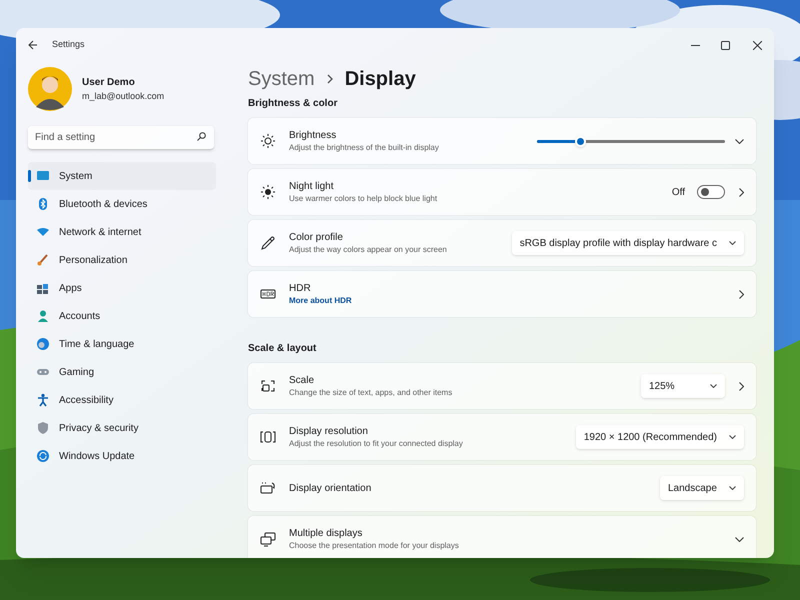 The width and height of the screenshot is (800, 600). What do you see at coordinates (122, 400) in the screenshot?
I see `nav-item: Accessibility` at bounding box center [122, 400].